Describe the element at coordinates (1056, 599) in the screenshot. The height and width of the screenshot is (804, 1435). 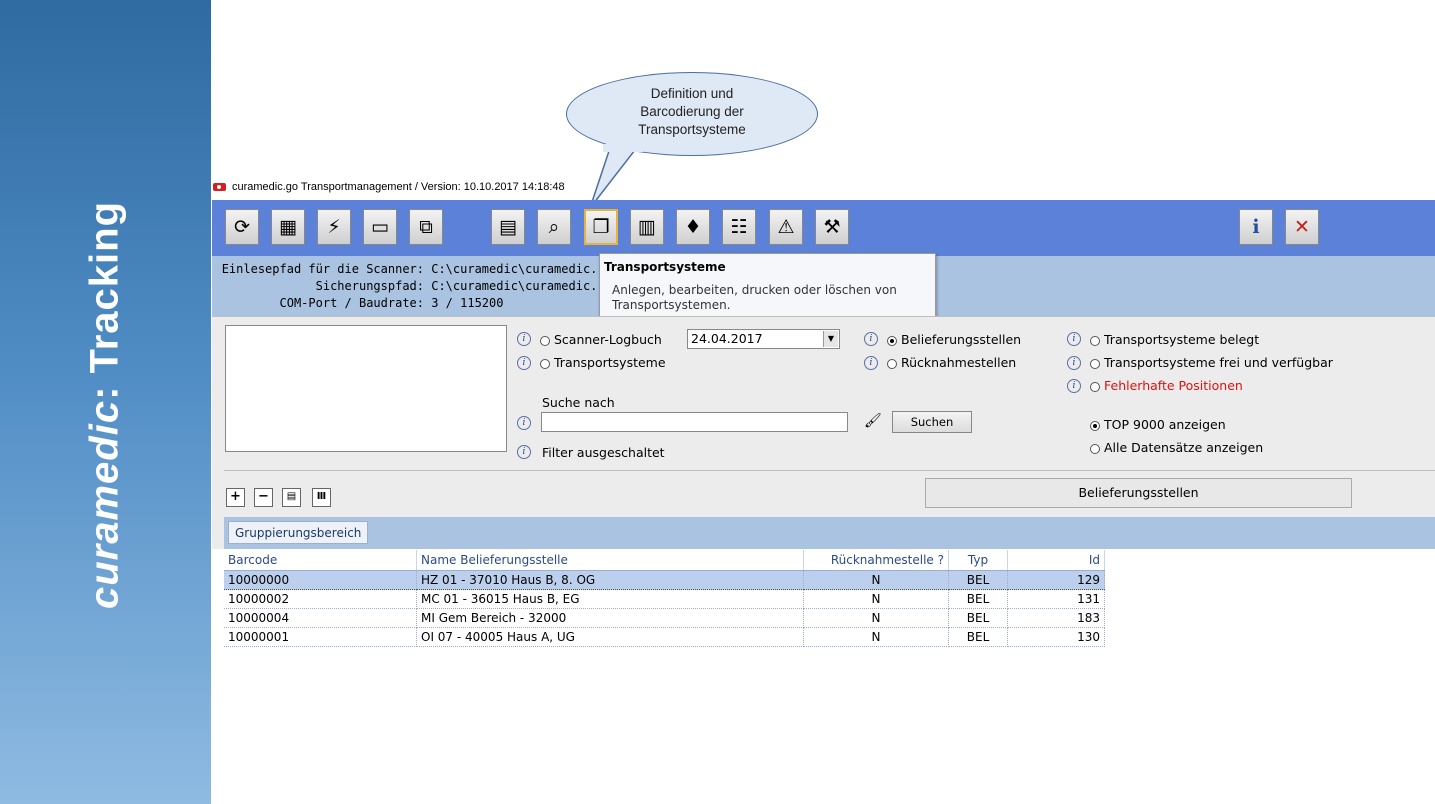
I see `cell-id: 131` at that location.